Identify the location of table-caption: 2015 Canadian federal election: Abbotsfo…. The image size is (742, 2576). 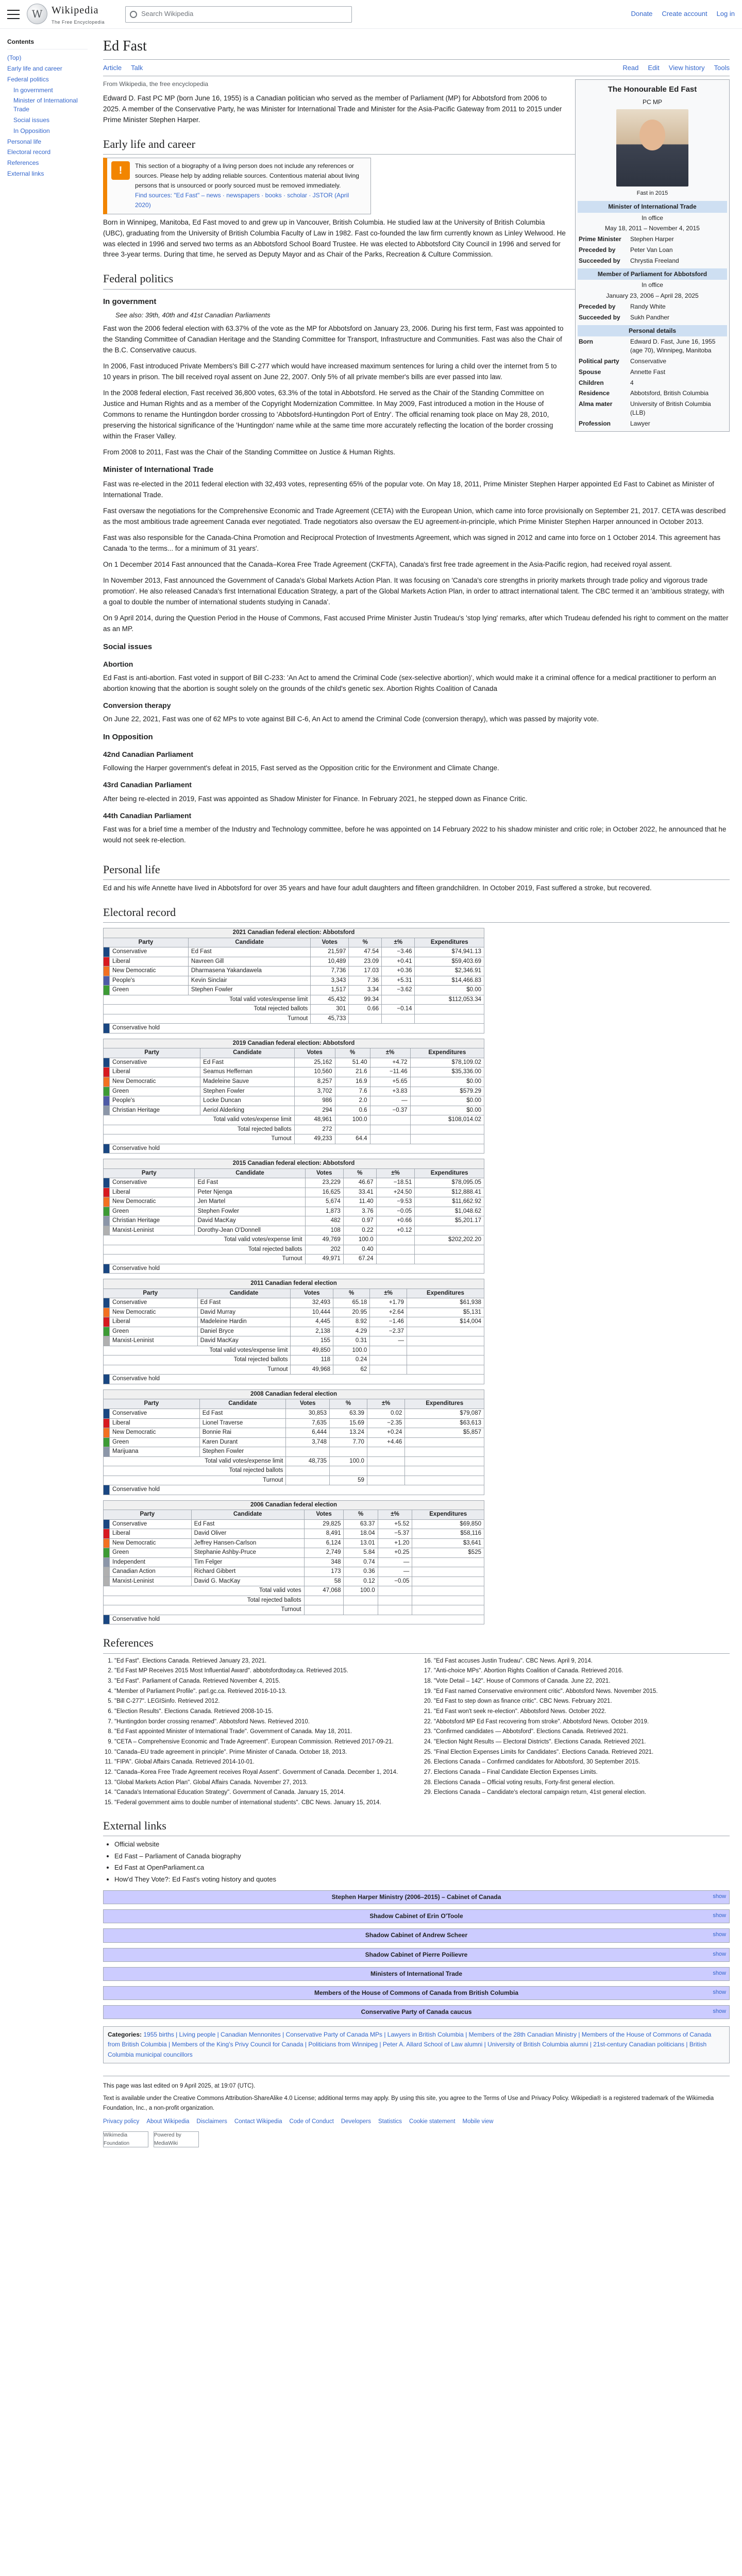
(293, 1164).